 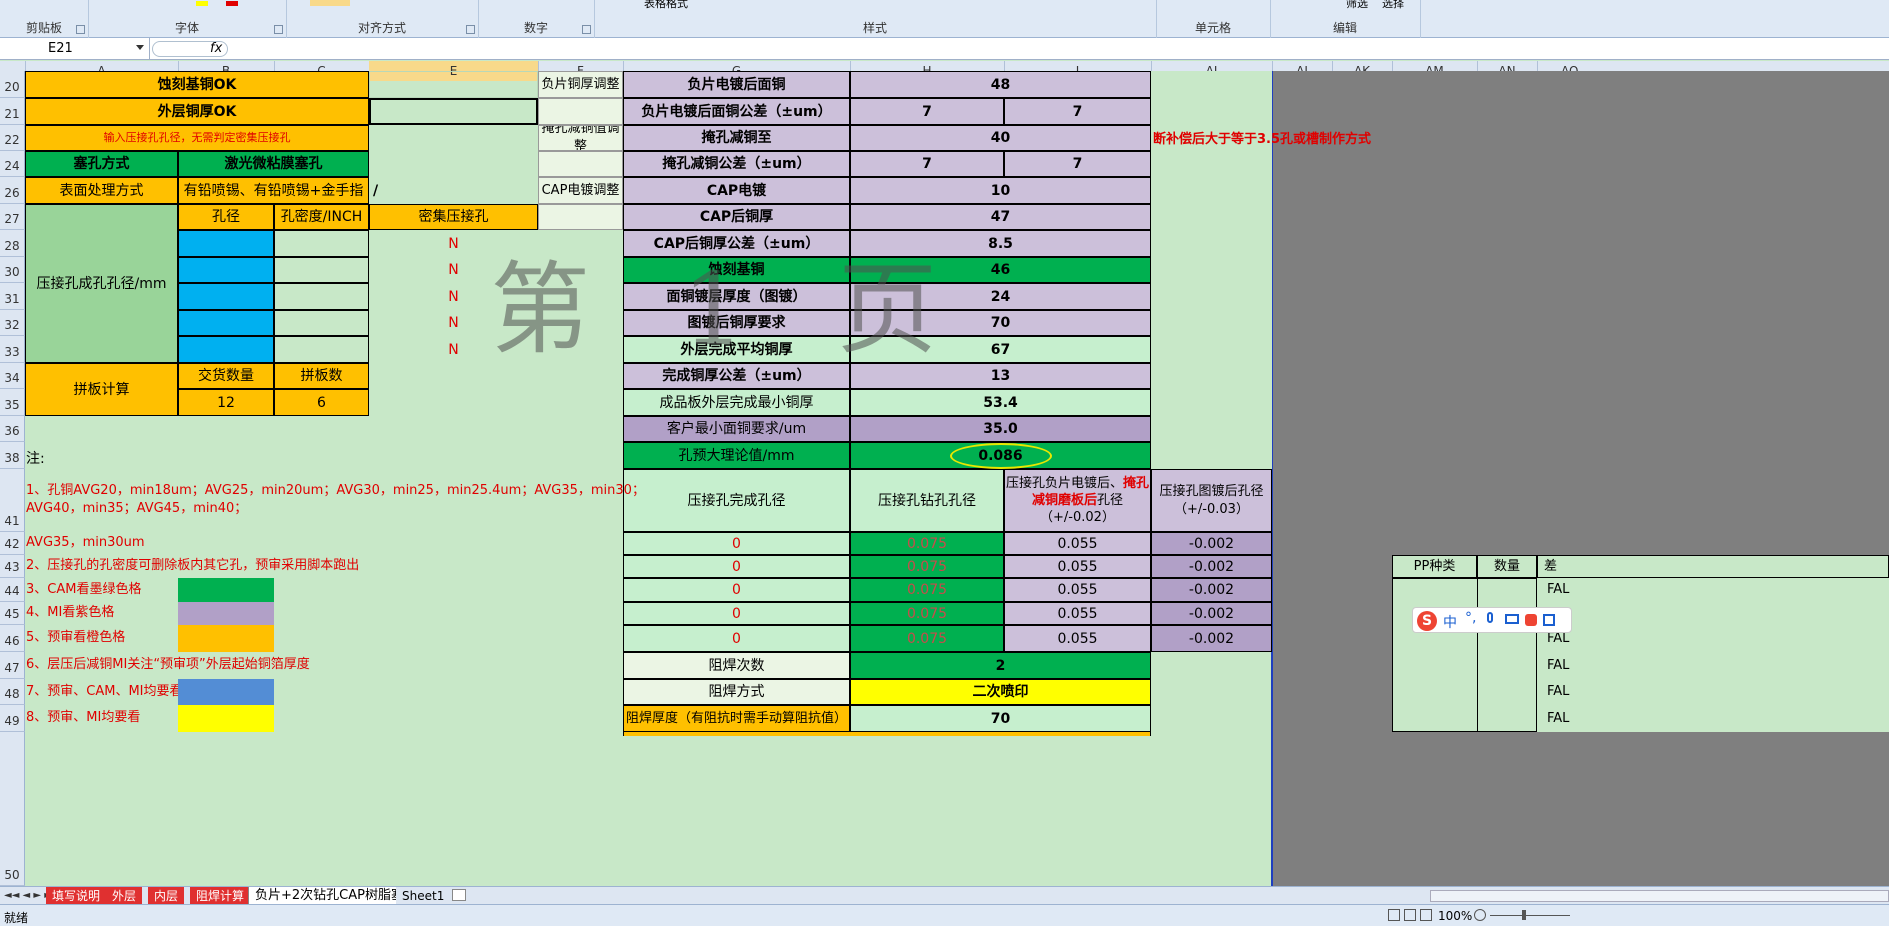 I want to click on number-group: 数字, so click(x=536, y=19).